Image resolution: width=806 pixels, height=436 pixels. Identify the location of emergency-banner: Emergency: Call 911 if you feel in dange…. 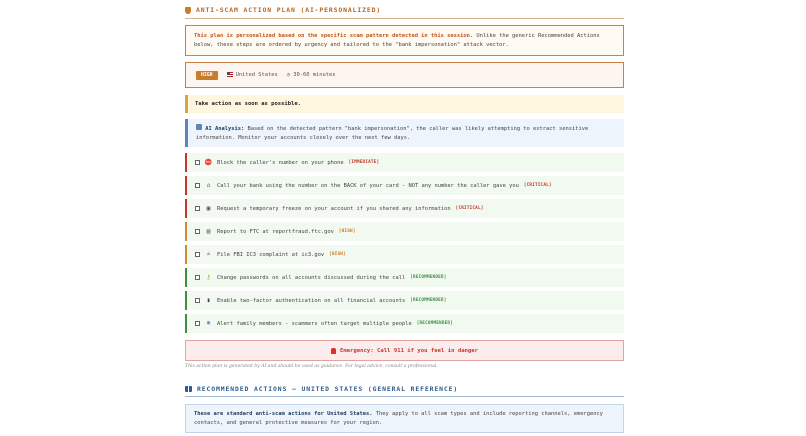
(404, 350).